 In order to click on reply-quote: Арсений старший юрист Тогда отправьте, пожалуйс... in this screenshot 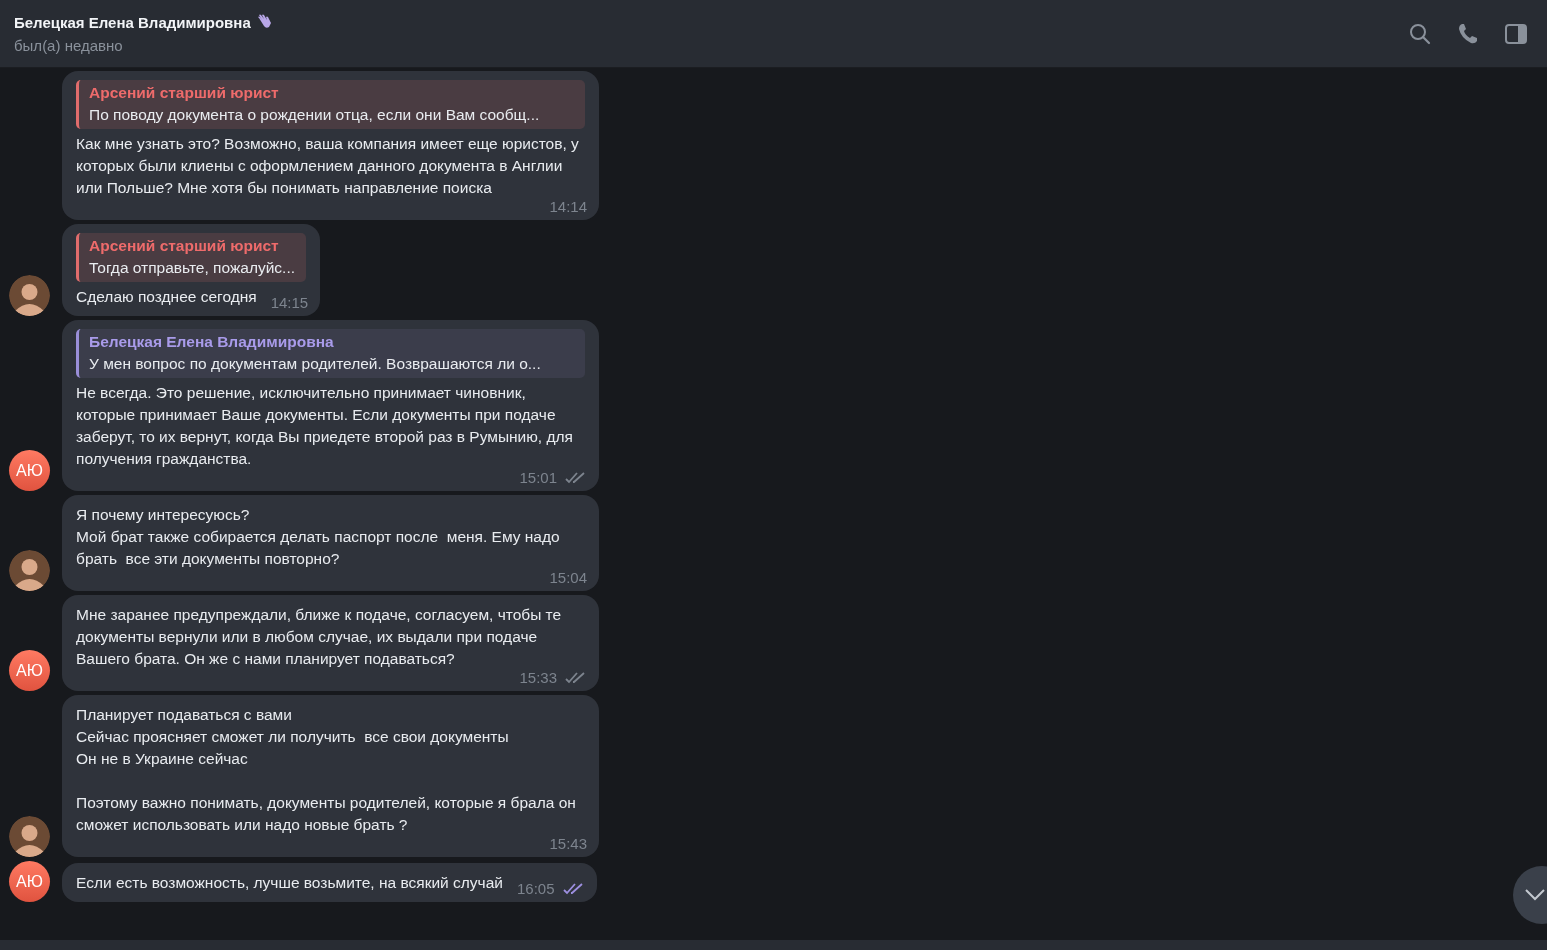, I will do `click(191, 257)`.